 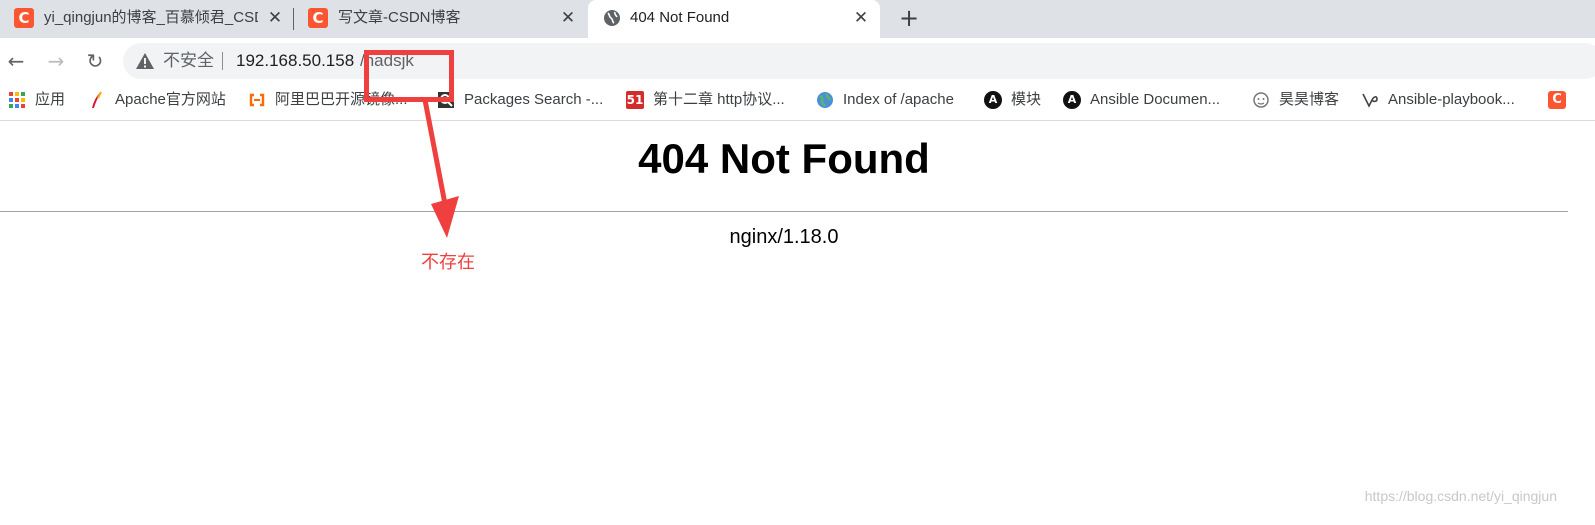 What do you see at coordinates (448, 262) in the screenshot?
I see `annotation-label: 不存在` at bounding box center [448, 262].